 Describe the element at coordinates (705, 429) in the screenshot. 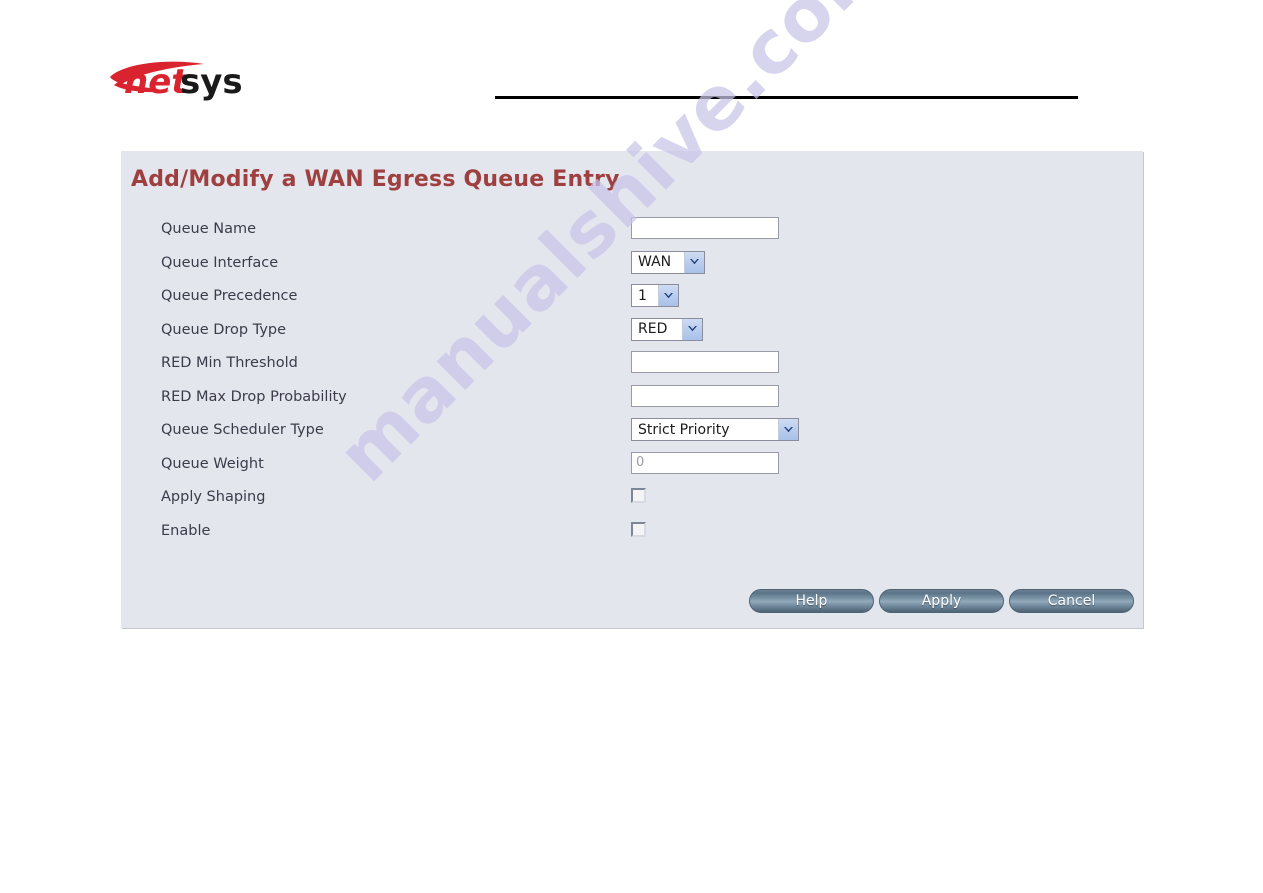

I see `queue-scheduler-type-value: Strict Priority` at that location.